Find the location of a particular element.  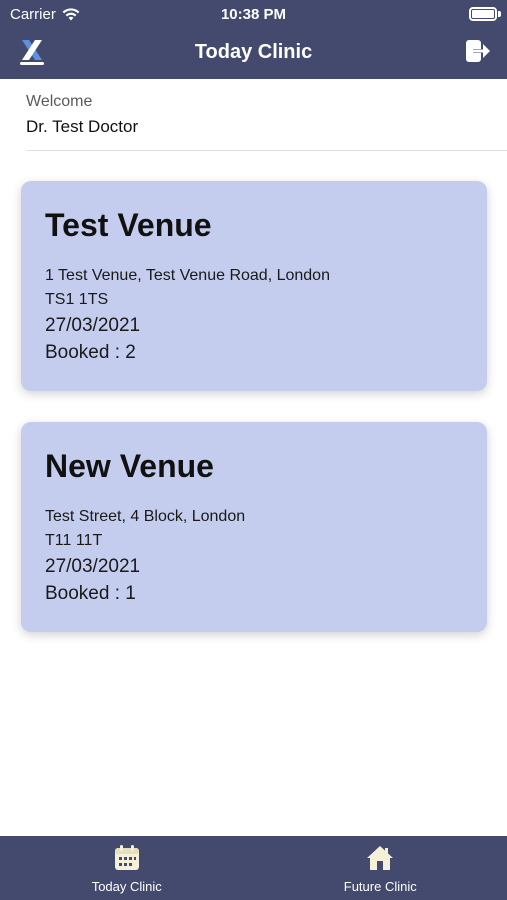

status-time: 10:38 PM is located at coordinates (253, 14).